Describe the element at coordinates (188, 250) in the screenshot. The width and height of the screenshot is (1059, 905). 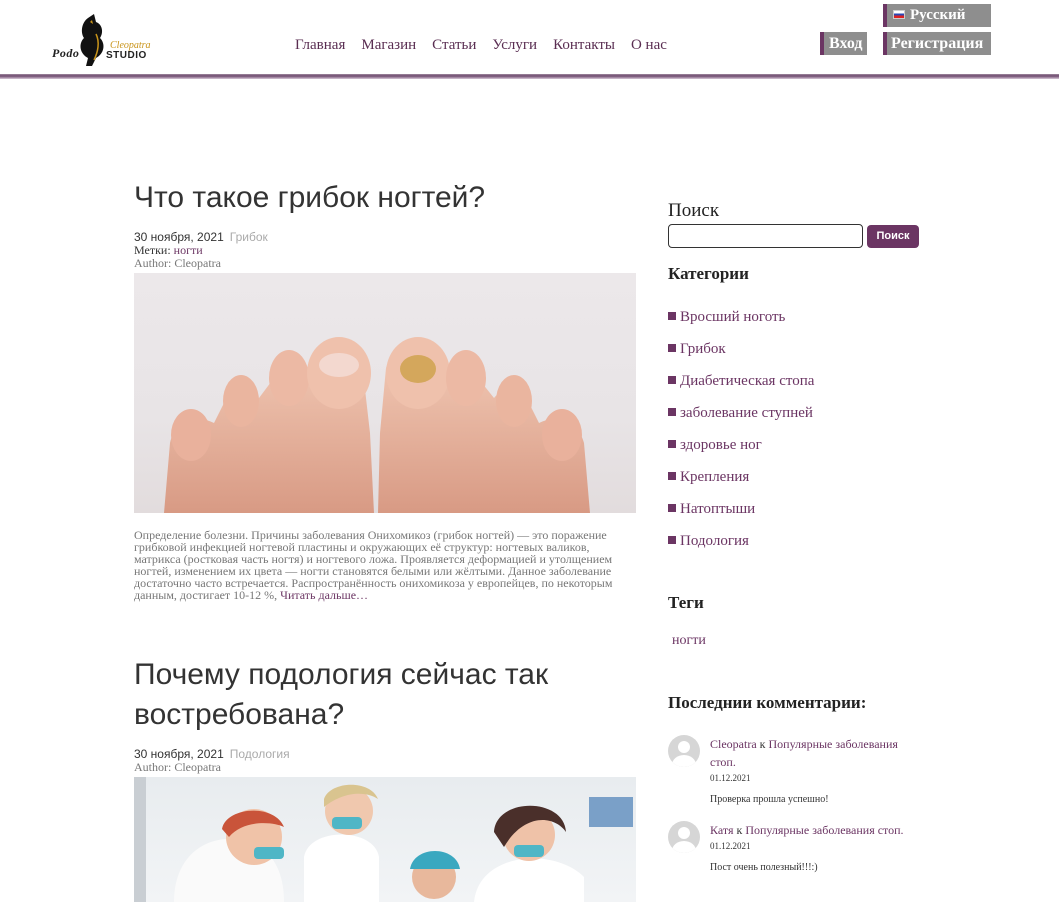
I see `post-tag-link: ногти` at that location.